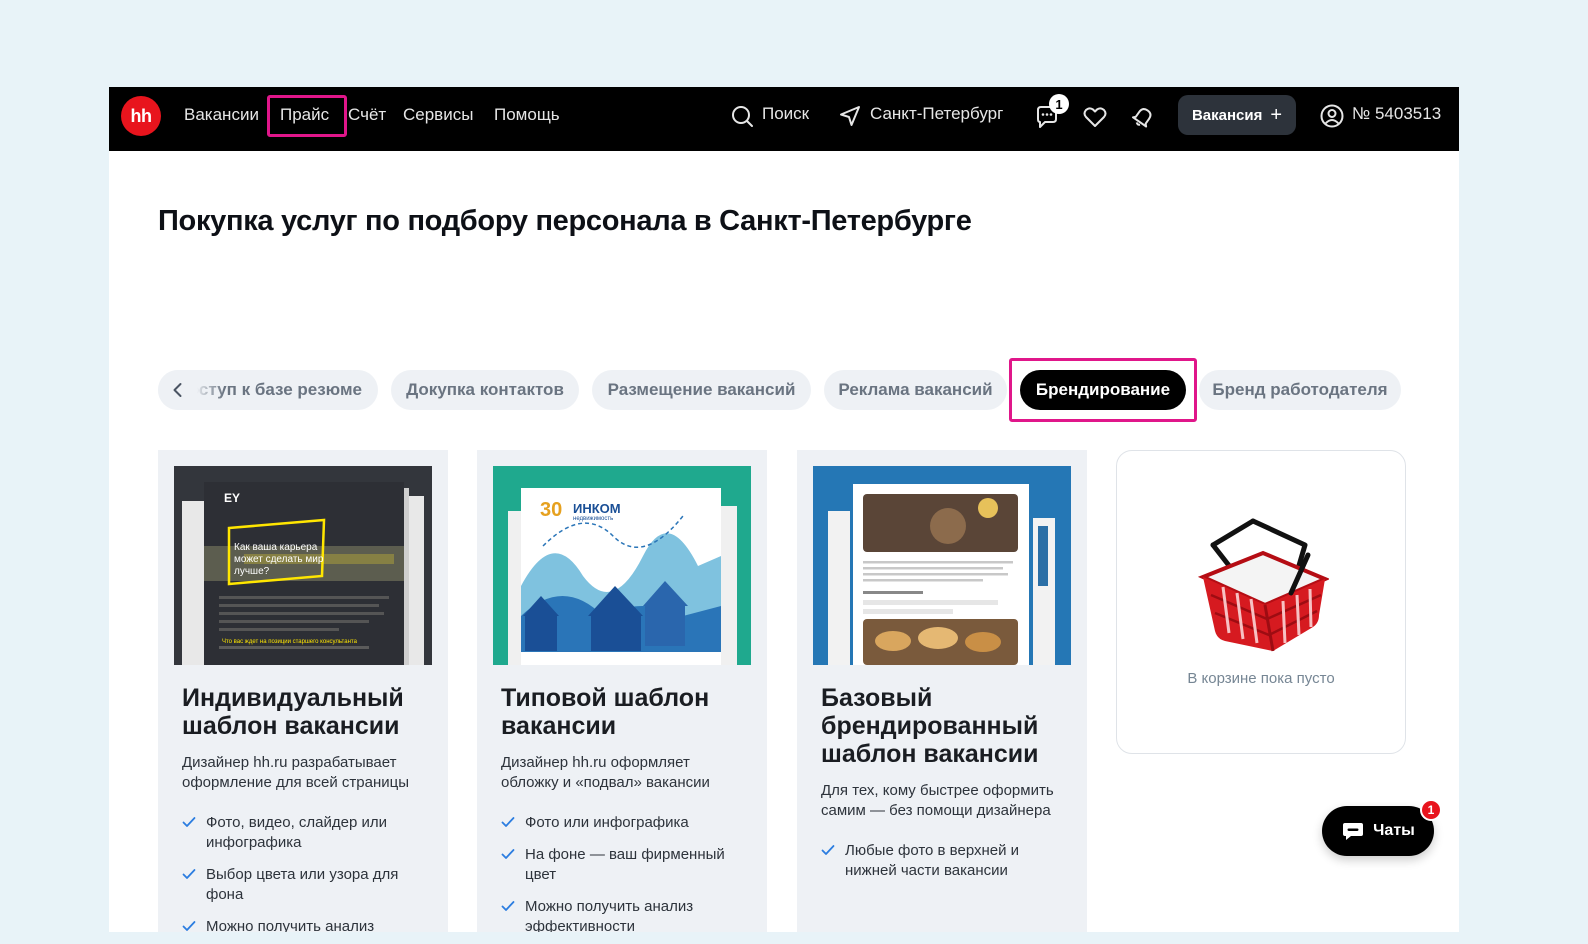 The height and width of the screenshot is (944, 1588). Describe the element at coordinates (742, 118) in the screenshot. I see `search-icon` at that location.